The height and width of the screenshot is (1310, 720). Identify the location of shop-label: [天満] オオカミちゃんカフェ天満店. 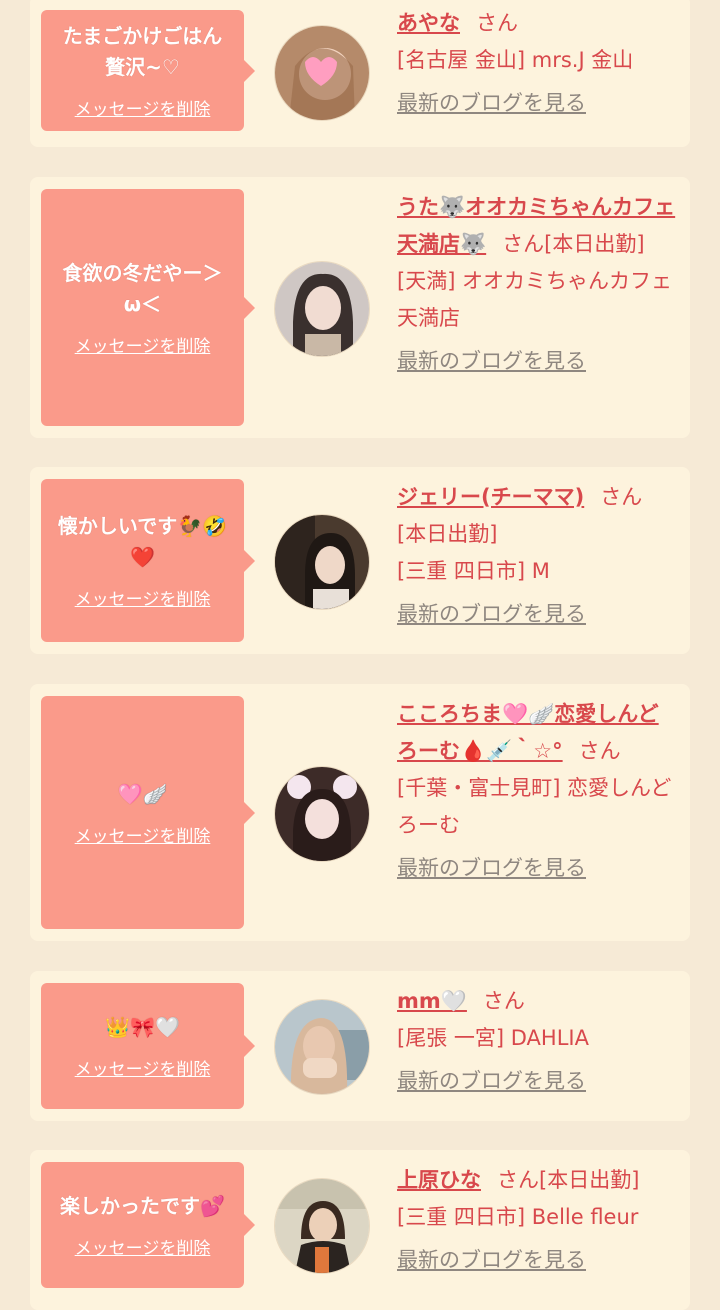
(535, 299).